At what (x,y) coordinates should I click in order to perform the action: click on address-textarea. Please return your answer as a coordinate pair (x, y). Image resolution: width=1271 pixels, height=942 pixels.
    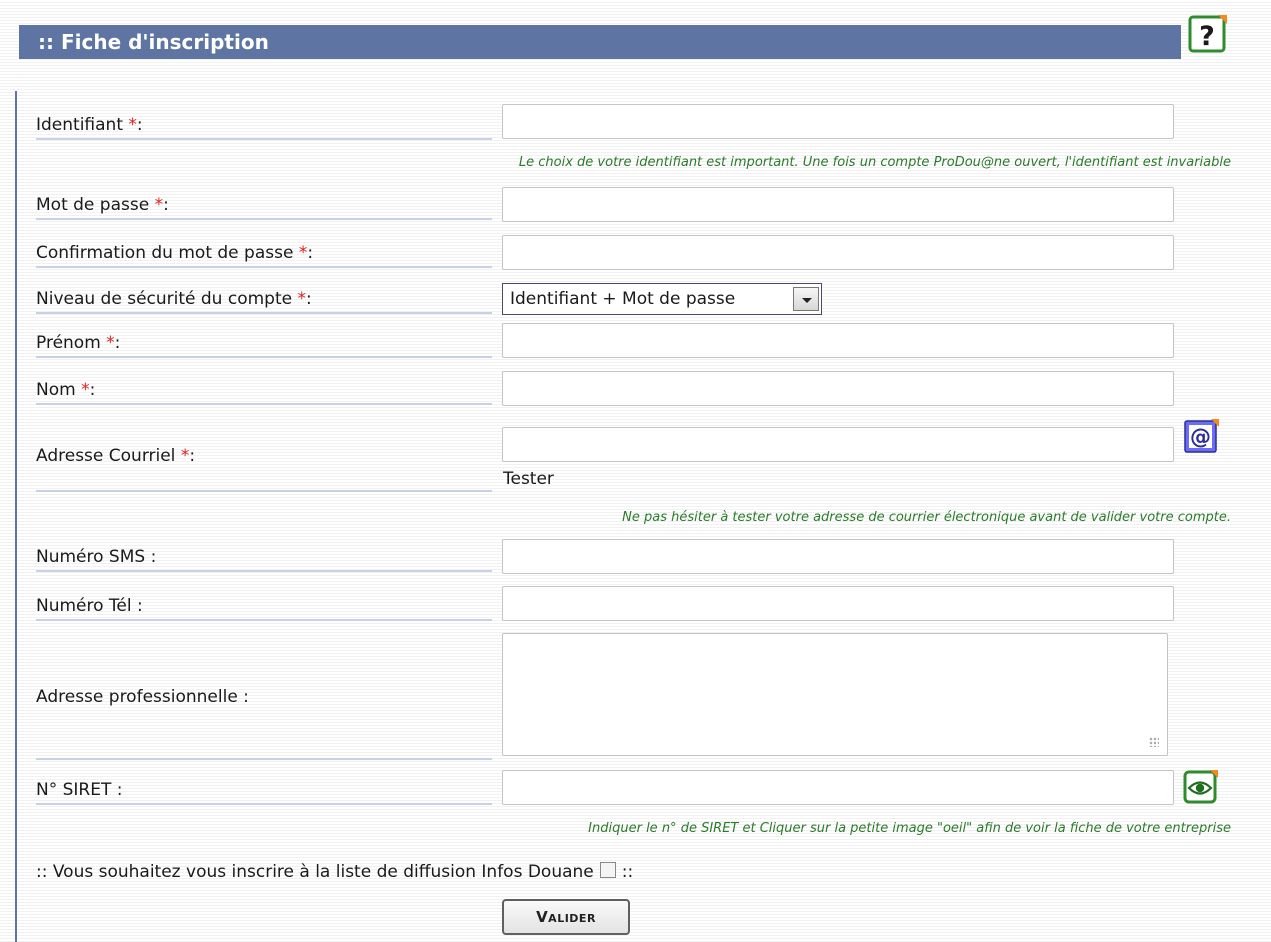
    Looking at the image, I should click on (835, 694).